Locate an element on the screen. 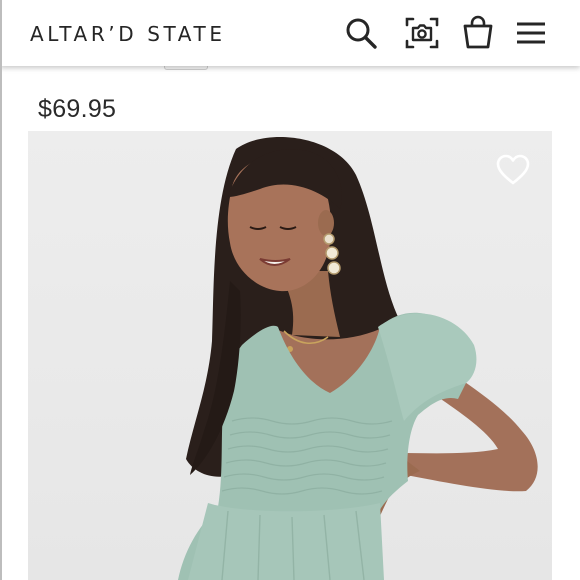 The width and height of the screenshot is (580, 580). favorite-button is located at coordinates (513, 170).